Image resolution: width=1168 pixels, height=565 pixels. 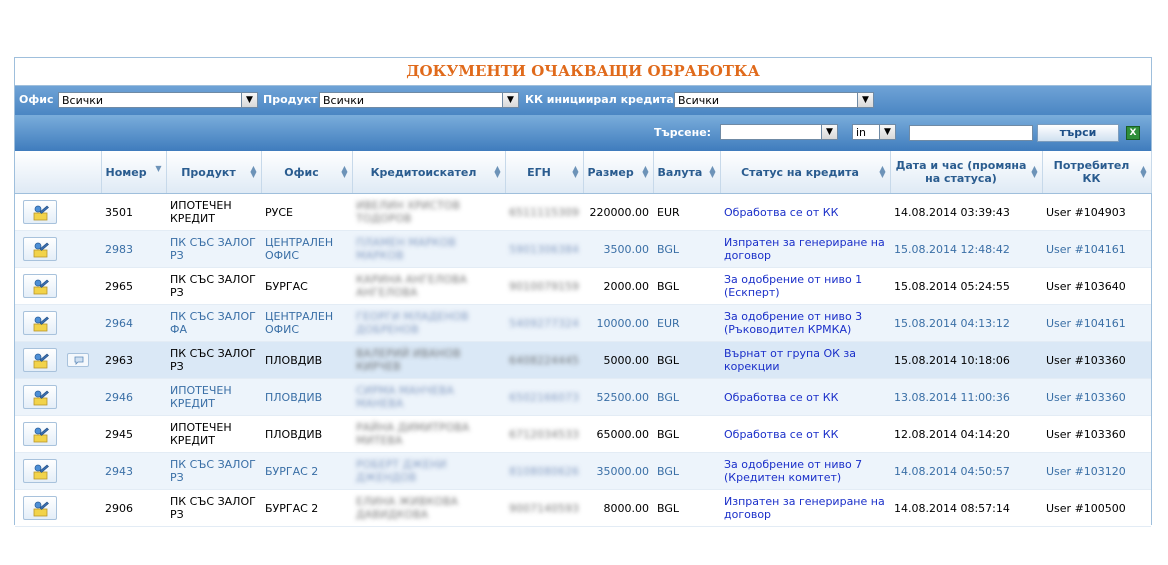 What do you see at coordinates (800, 172) in the screenshot?
I see `header-label: Статус на кредита` at bounding box center [800, 172].